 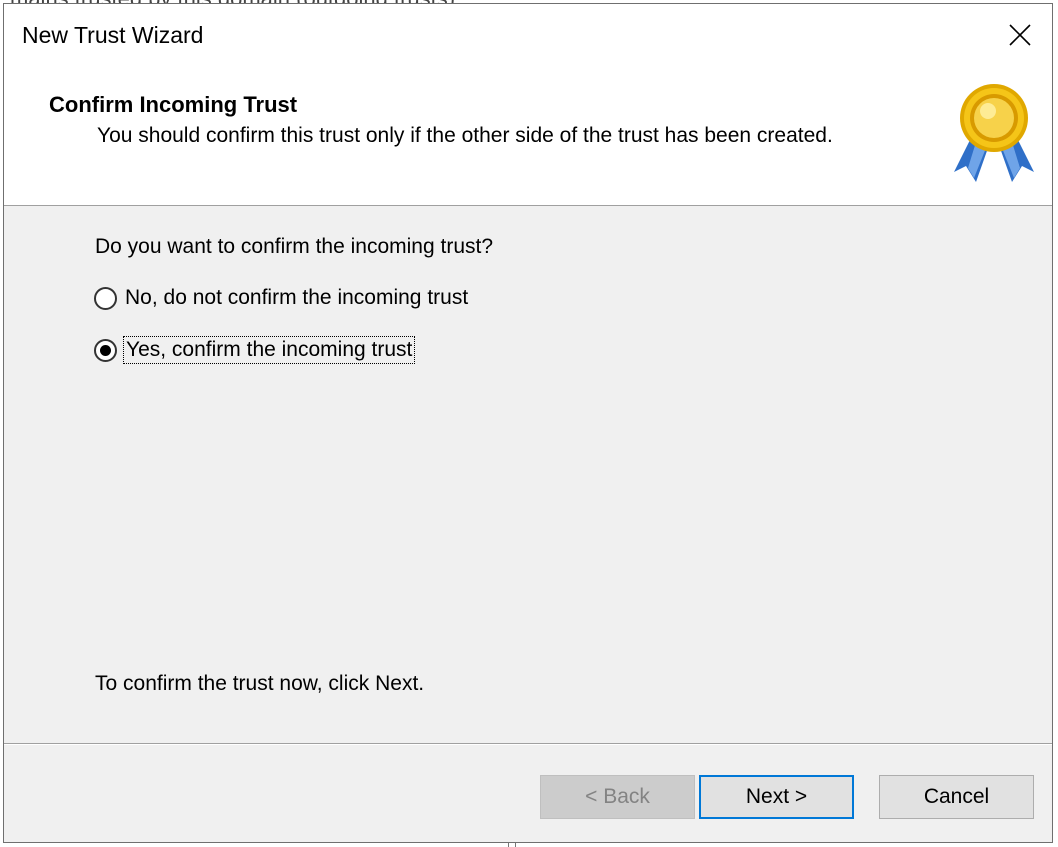 I want to click on radio-yes-confirm, so click(x=105, y=350).